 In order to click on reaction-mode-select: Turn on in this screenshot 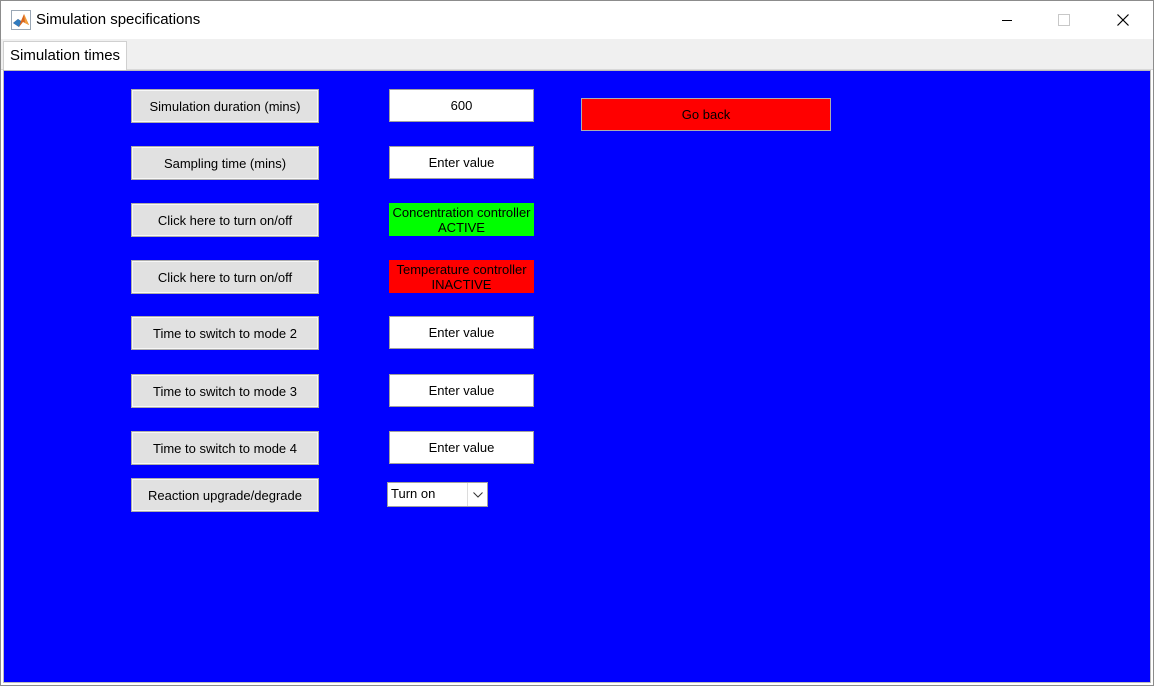, I will do `click(437, 494)`.